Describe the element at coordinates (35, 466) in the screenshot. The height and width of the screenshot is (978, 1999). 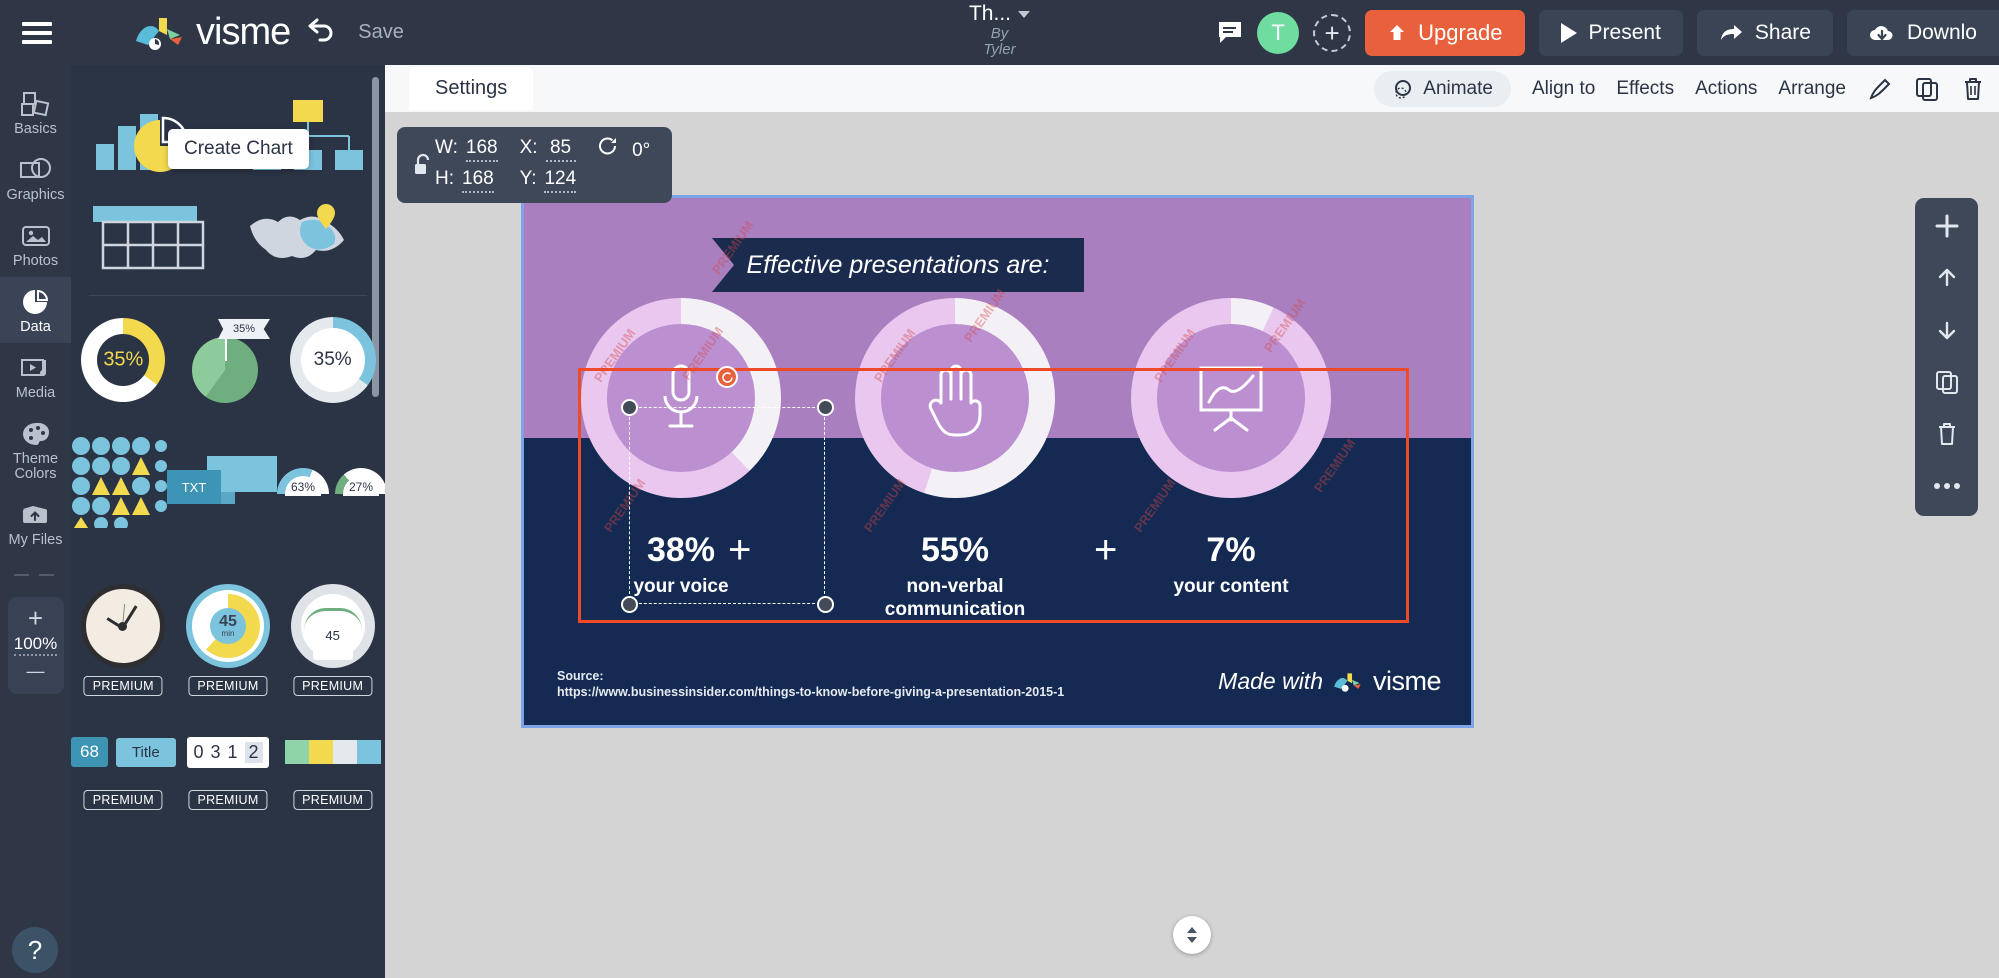
I see `sidebar-item-label: Theme Colors` at that location.